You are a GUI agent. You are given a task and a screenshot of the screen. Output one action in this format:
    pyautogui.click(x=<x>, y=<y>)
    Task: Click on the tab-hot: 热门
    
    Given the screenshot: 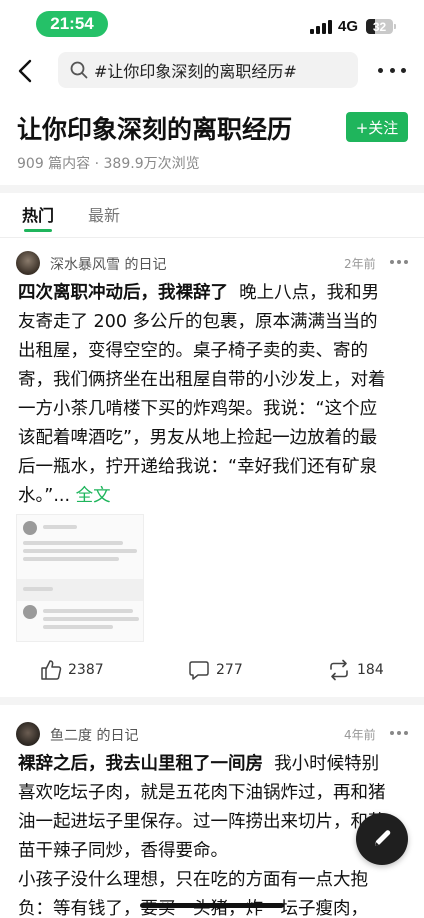 What is the action you would take?
    pyautogui.click(x=38, y=214)
    